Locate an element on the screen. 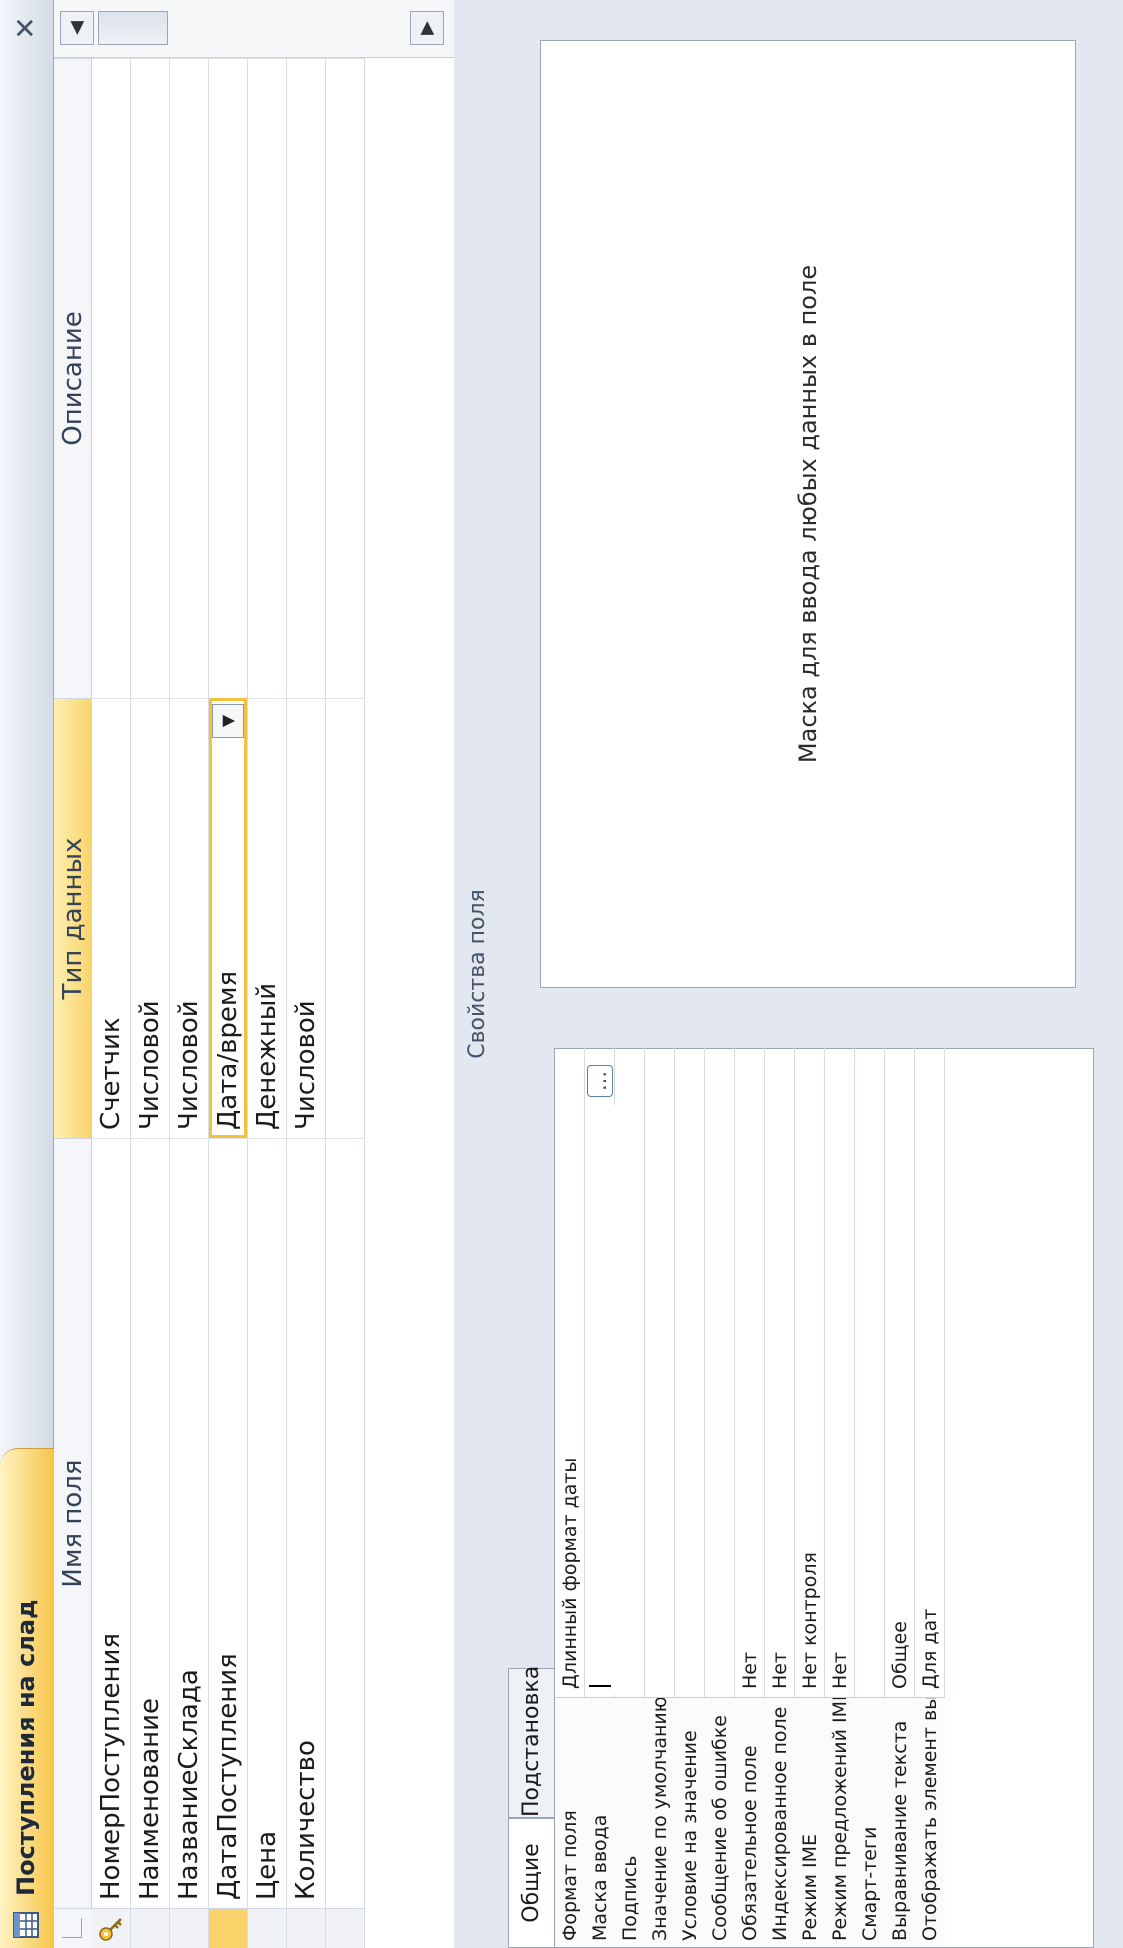  property-row: Смарт-теги is located at coordinates (870, 1497).